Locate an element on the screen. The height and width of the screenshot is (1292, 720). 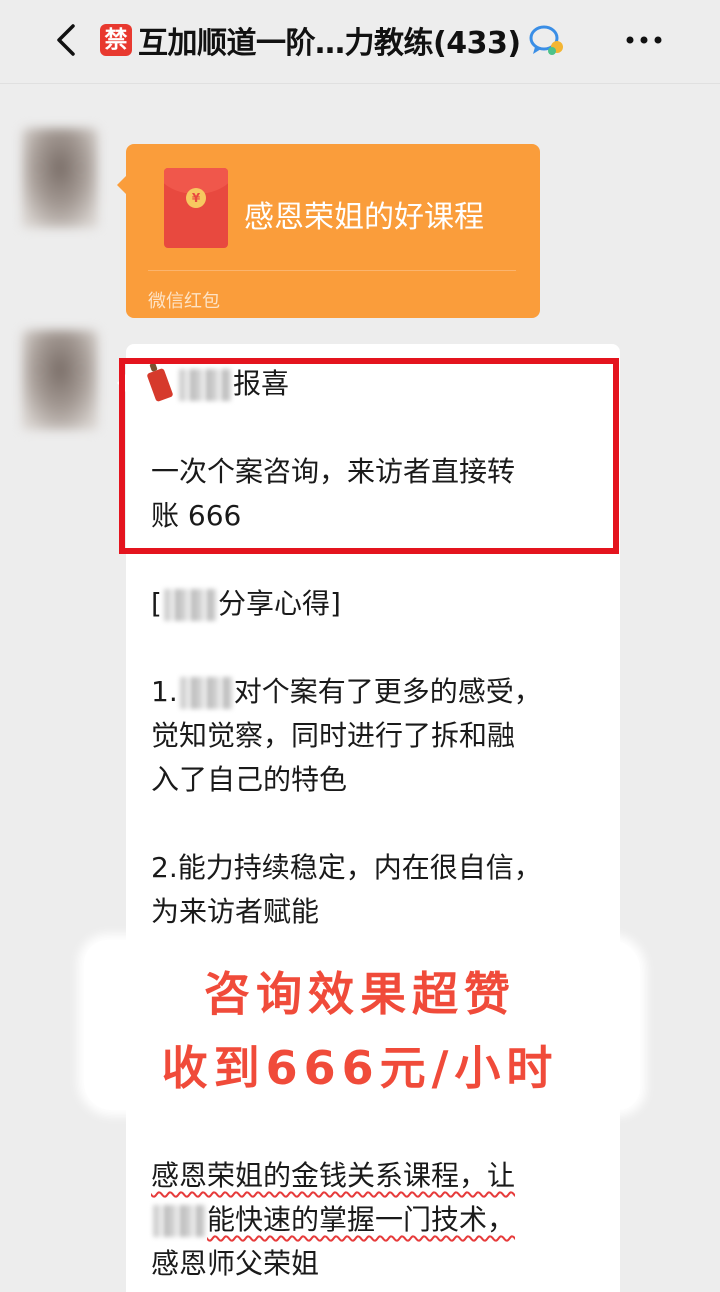
more-button is located at coordinates (644, 40).